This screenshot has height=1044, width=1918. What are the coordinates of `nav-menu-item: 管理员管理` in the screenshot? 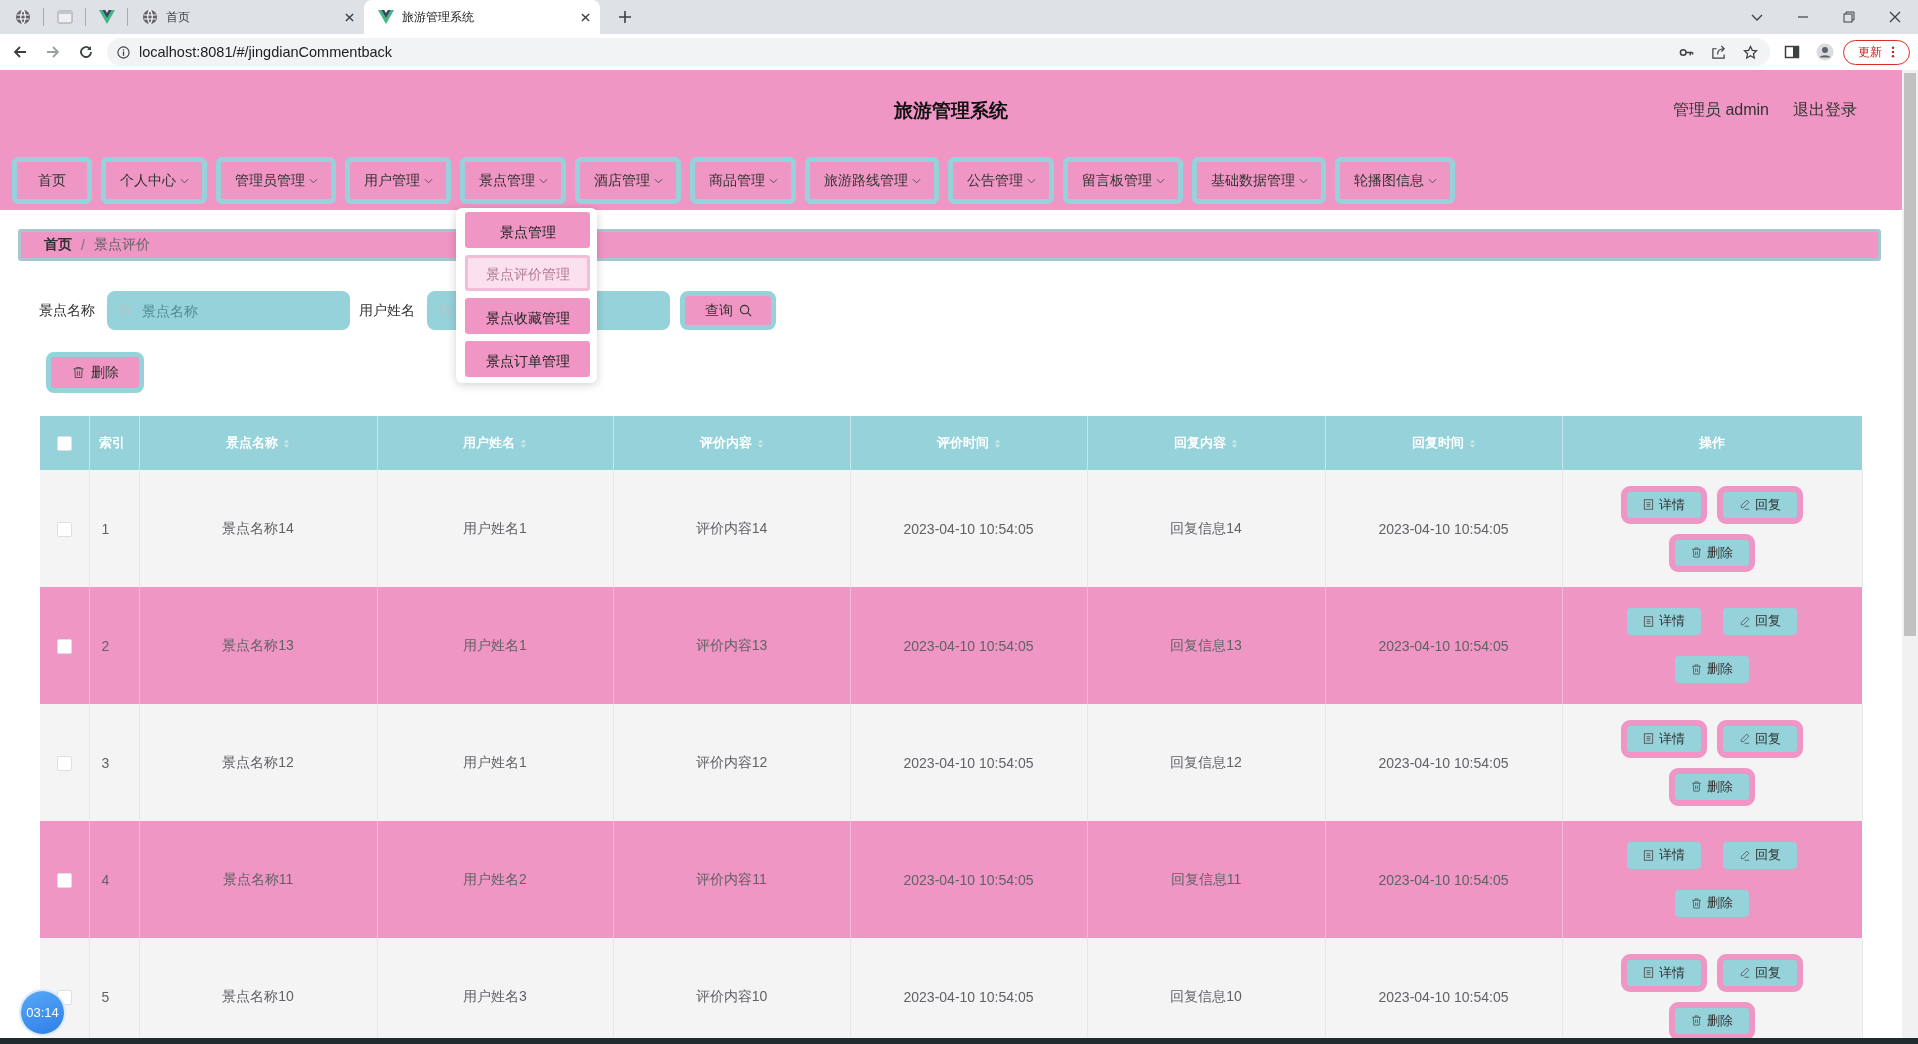 It's located at (276, 180).